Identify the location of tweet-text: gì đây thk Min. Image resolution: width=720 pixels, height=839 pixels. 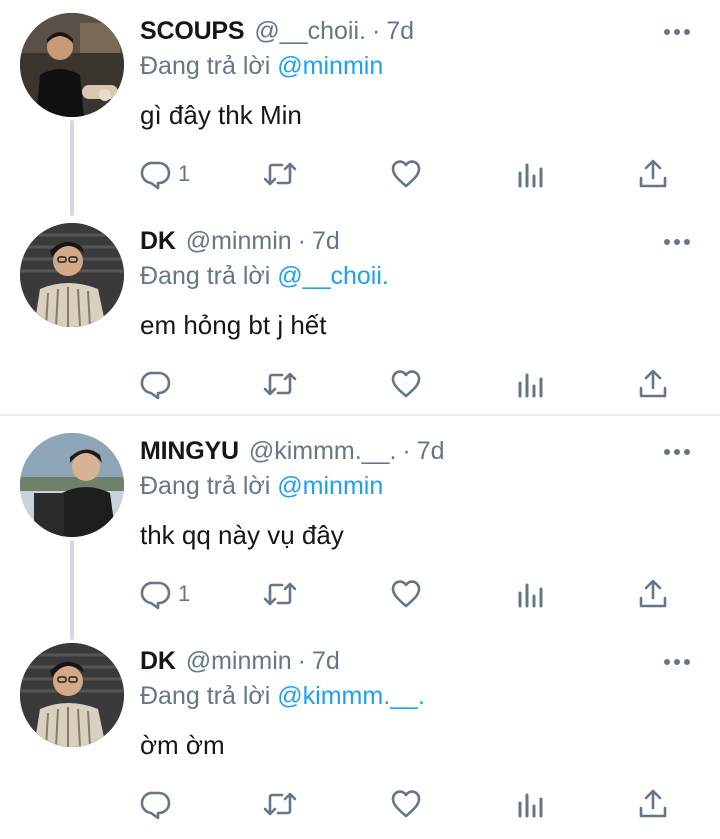
(221, 115).